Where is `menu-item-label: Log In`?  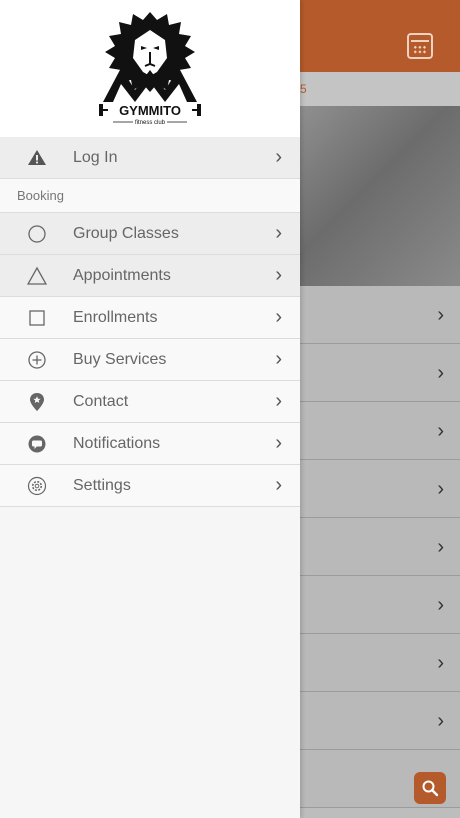
menu-item-label: Log In is located at coordinates (95, 157).